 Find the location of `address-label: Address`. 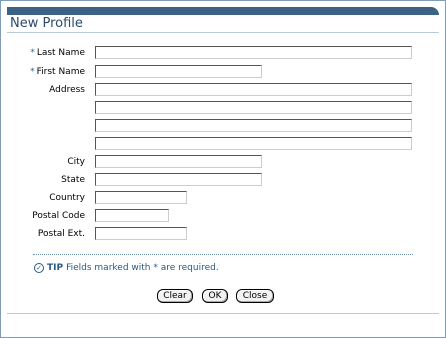

address-label: Address is located at coordinates (67, 90).